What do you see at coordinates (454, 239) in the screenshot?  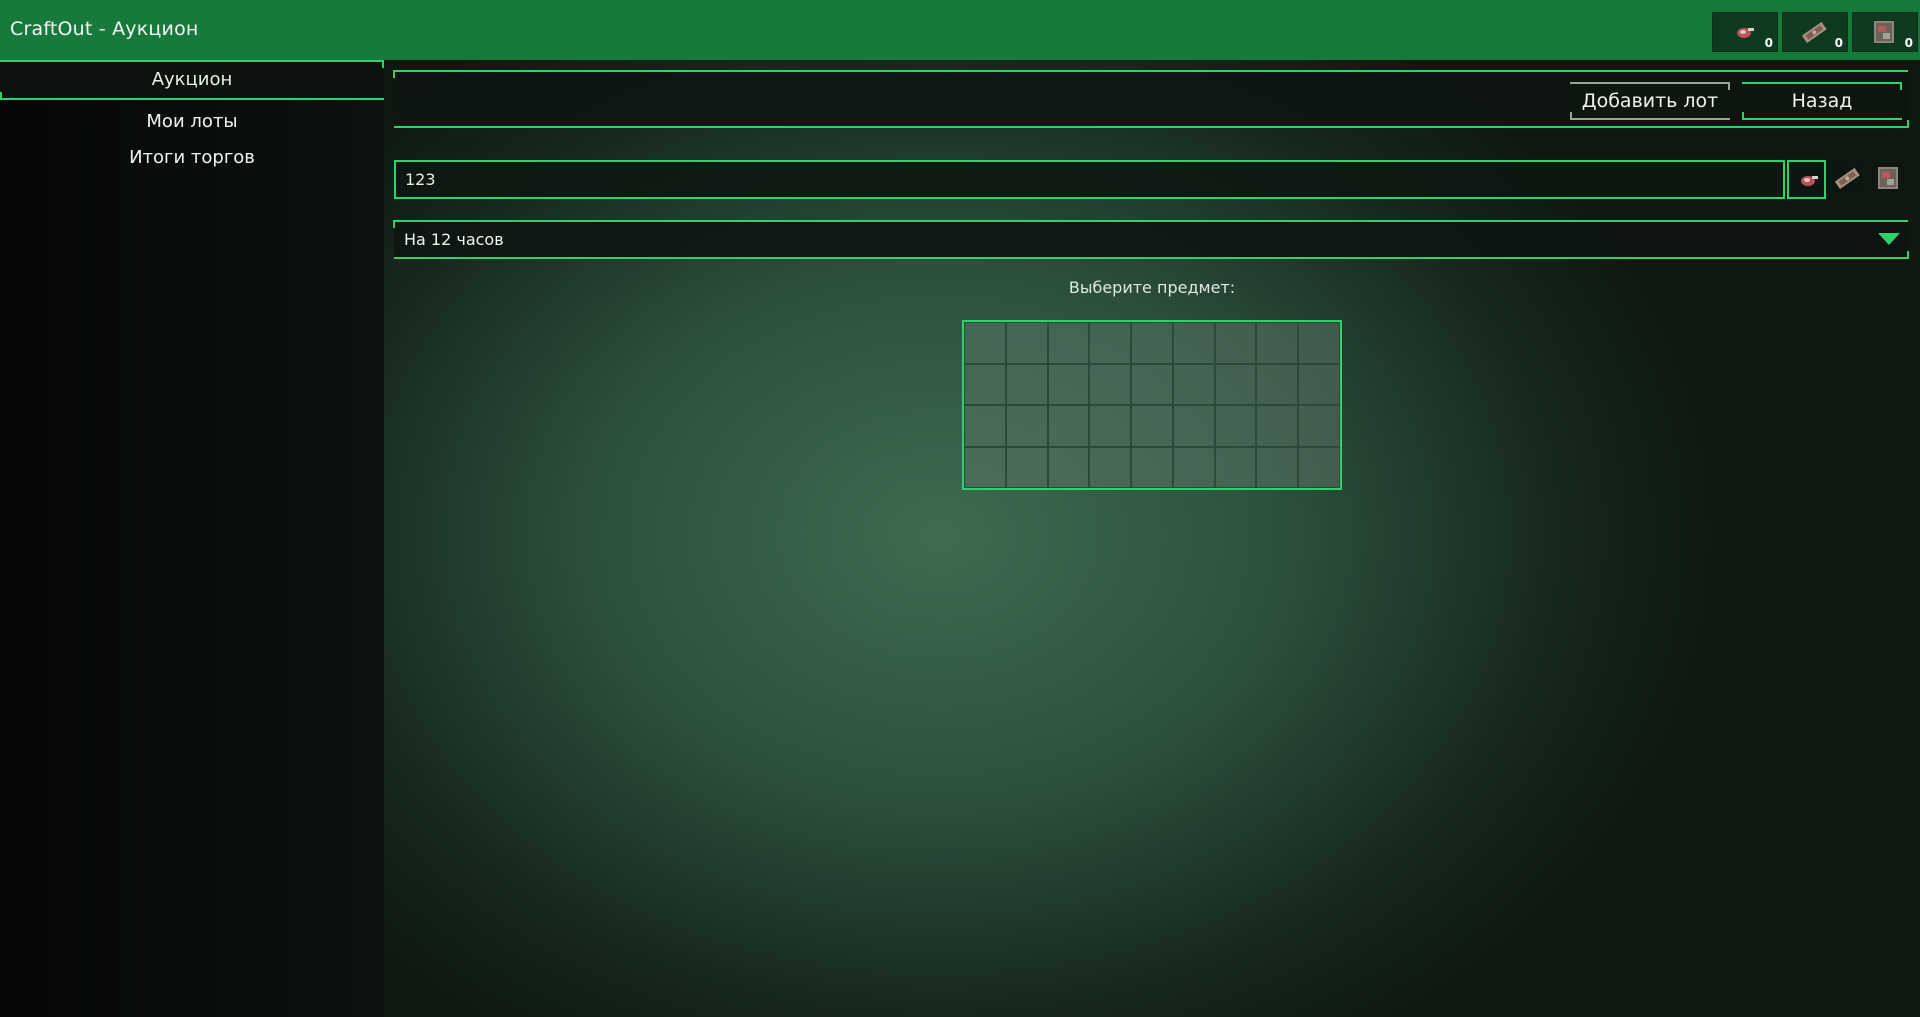 I see `duration-selected-value: На 12 часов` at bounding box center [454, 239].